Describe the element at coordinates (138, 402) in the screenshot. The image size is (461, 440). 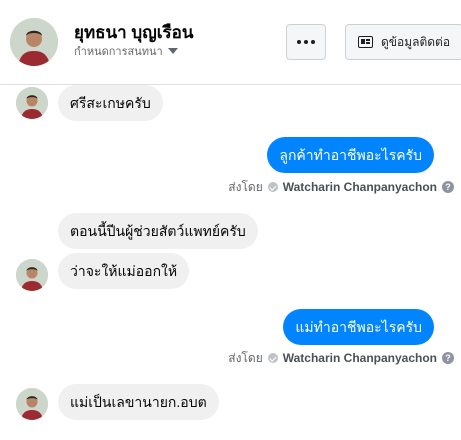
I see `message-bubble-incoming: แม่เป็นเลขานายก.อบต` at that location.